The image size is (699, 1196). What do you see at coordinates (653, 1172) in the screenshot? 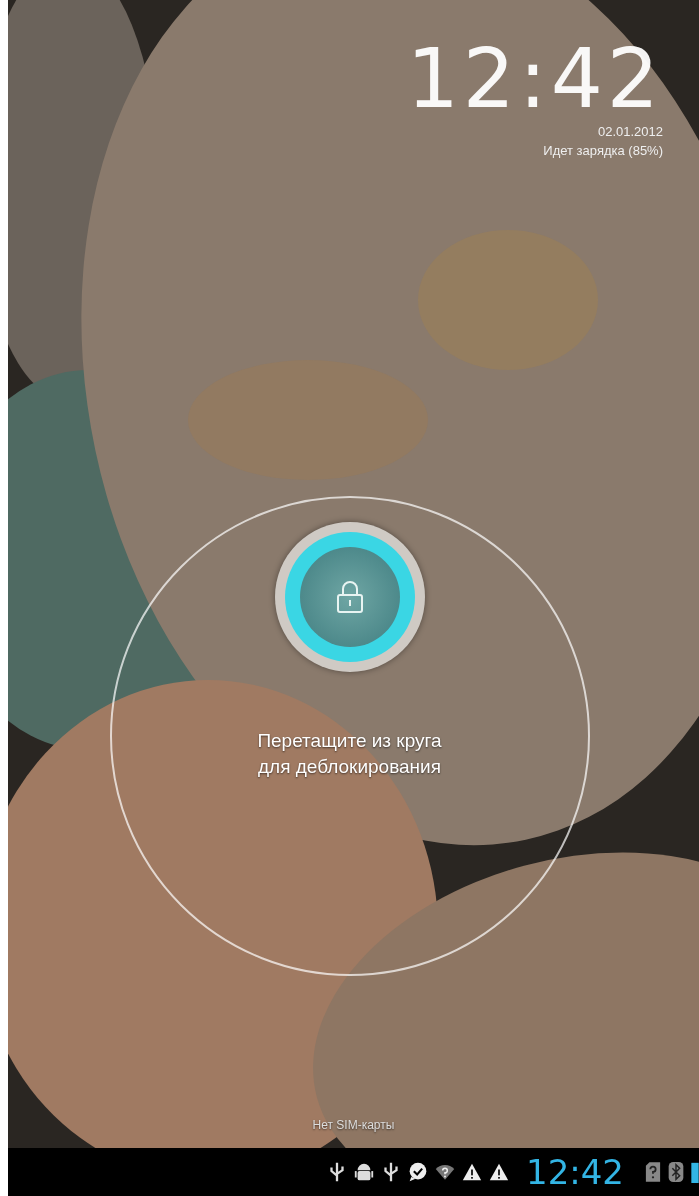
I see `sim-card-icon` at bounding box center [653, 1172].